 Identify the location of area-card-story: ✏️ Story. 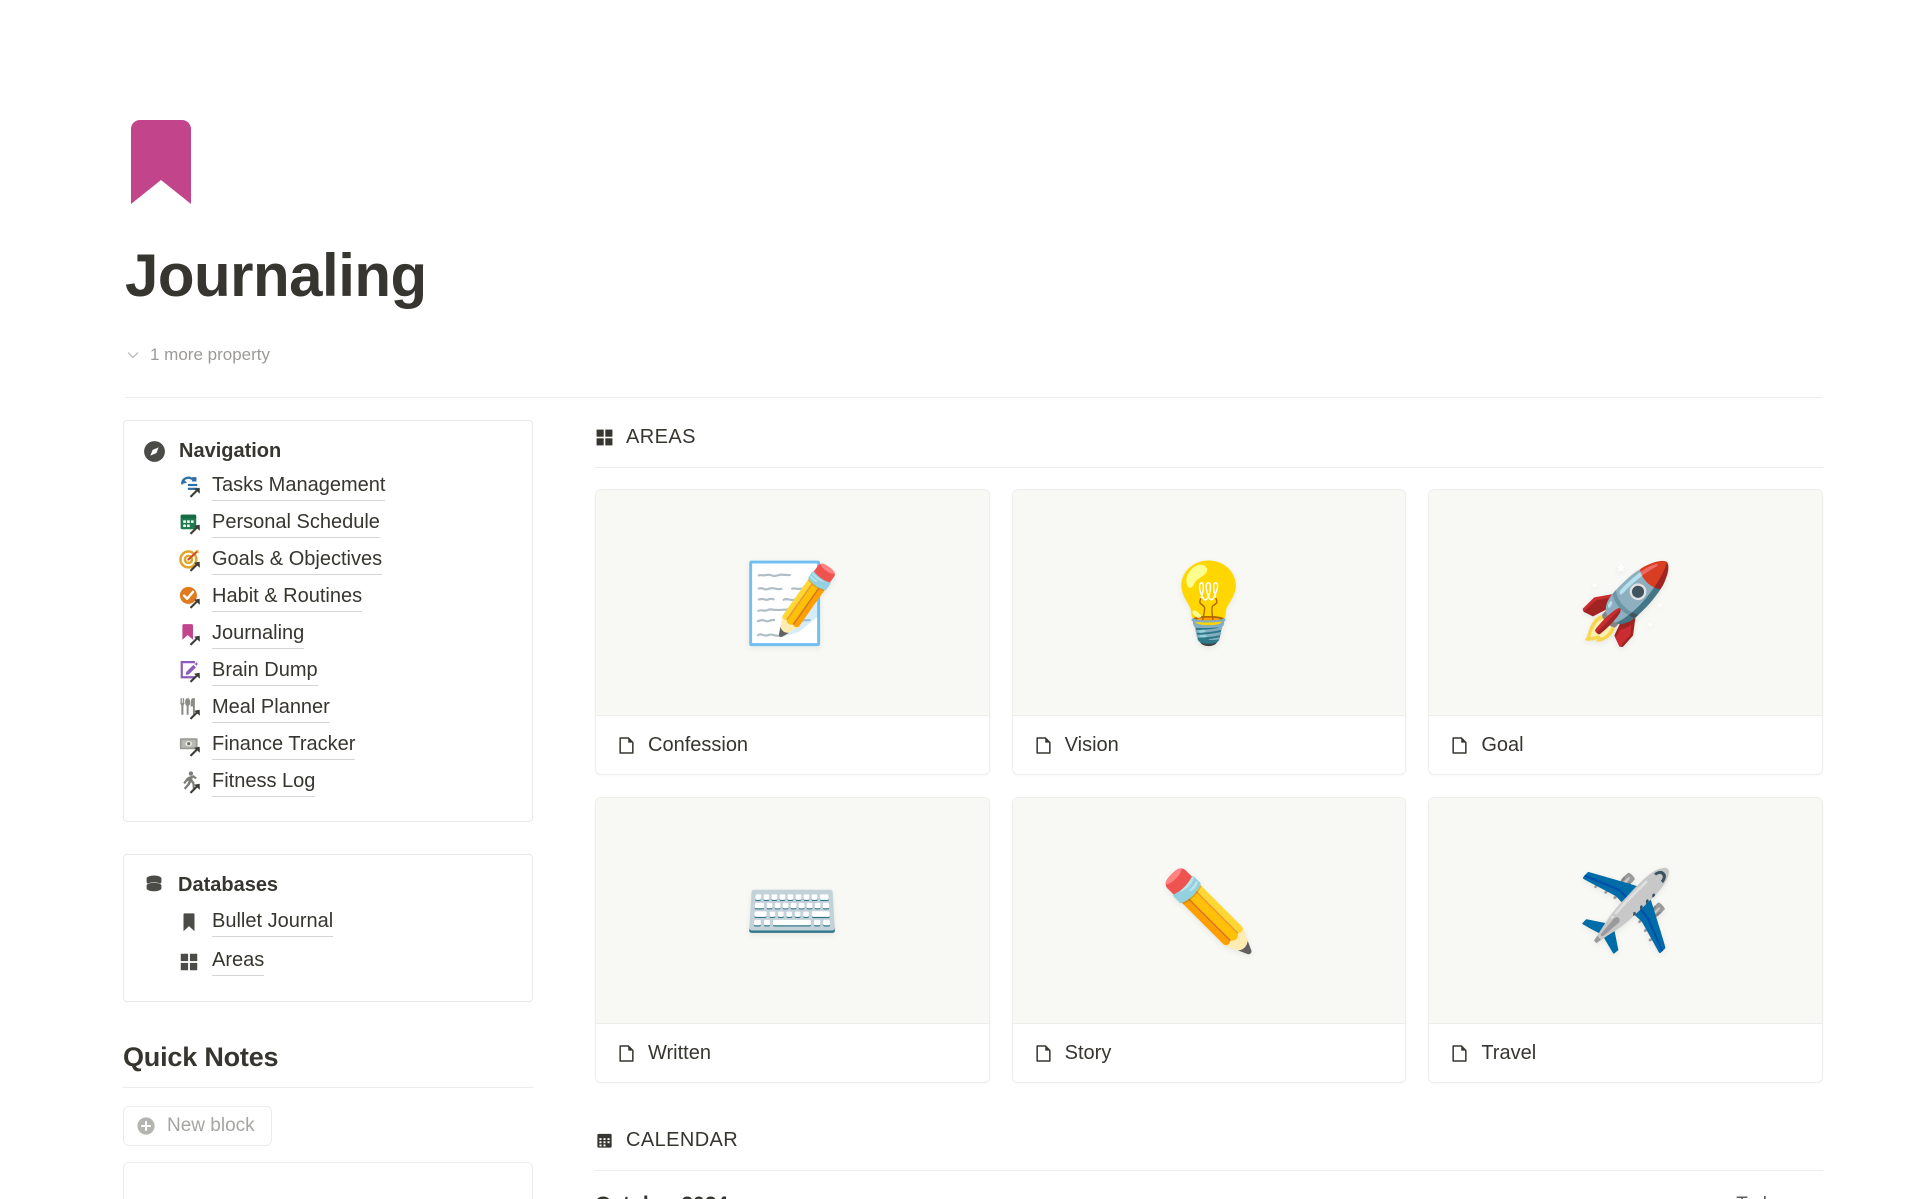
(1209, 940).